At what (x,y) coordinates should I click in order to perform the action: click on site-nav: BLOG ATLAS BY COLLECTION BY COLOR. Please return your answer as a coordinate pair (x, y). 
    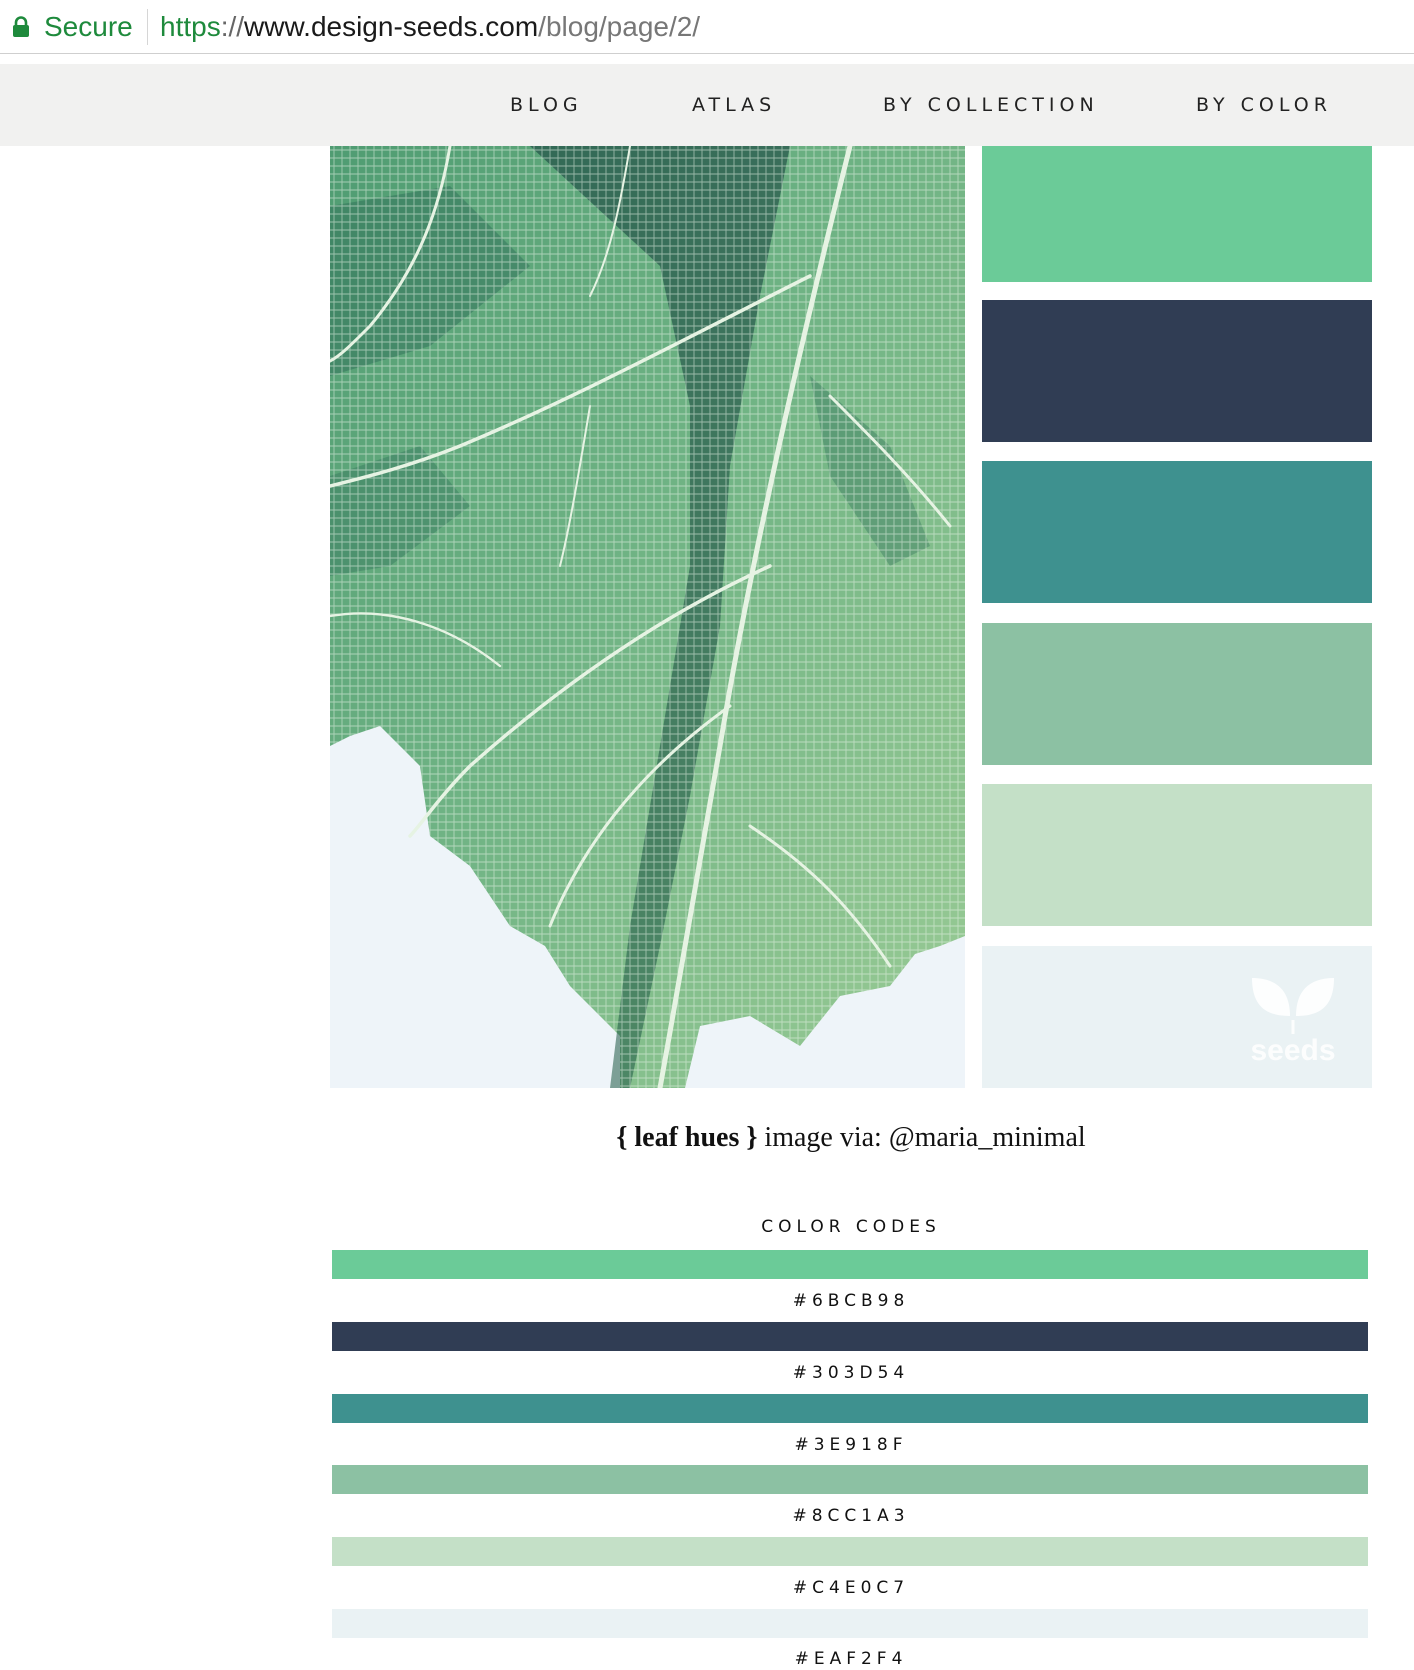
    Looking at the image, I should click on (707, 105).